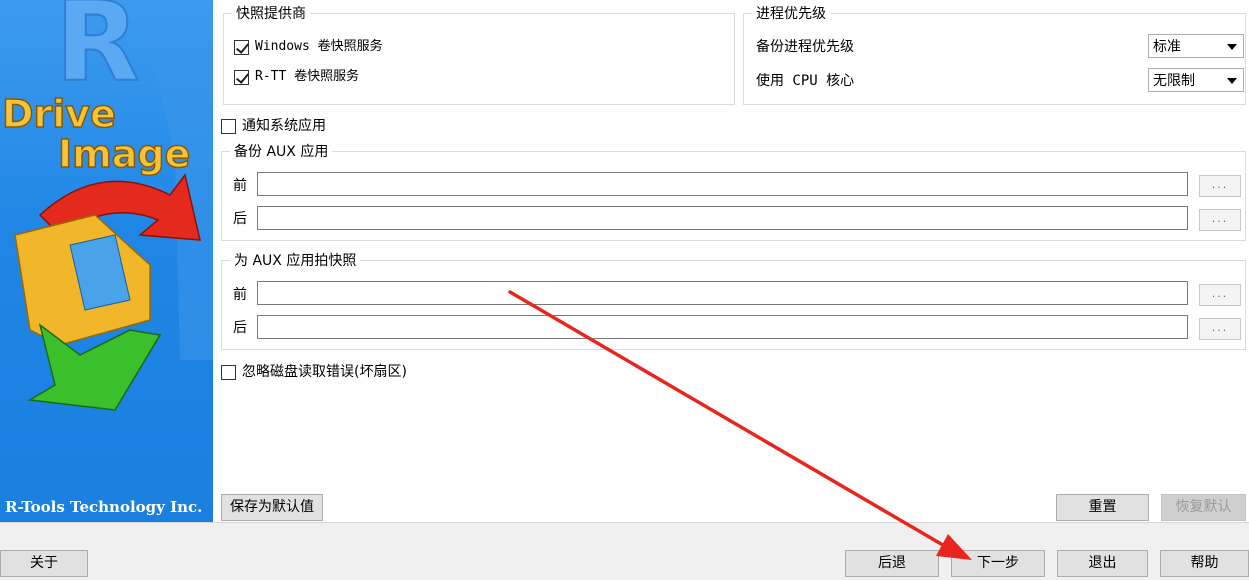 The image size is (1249, 580). I want to click on backup-priority-label: 备份进程优先级, so click(805, 47).